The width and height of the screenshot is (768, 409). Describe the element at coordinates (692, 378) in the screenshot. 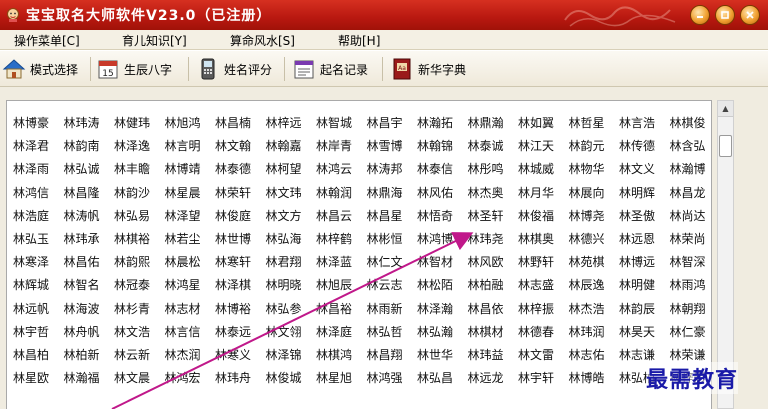

I see `watermark-text: 最需教育` at that location.